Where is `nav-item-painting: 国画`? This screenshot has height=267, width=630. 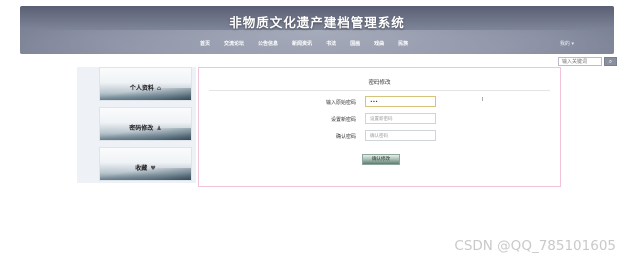
nav-item-painting: 国画 is located at coordinates (355, 43).